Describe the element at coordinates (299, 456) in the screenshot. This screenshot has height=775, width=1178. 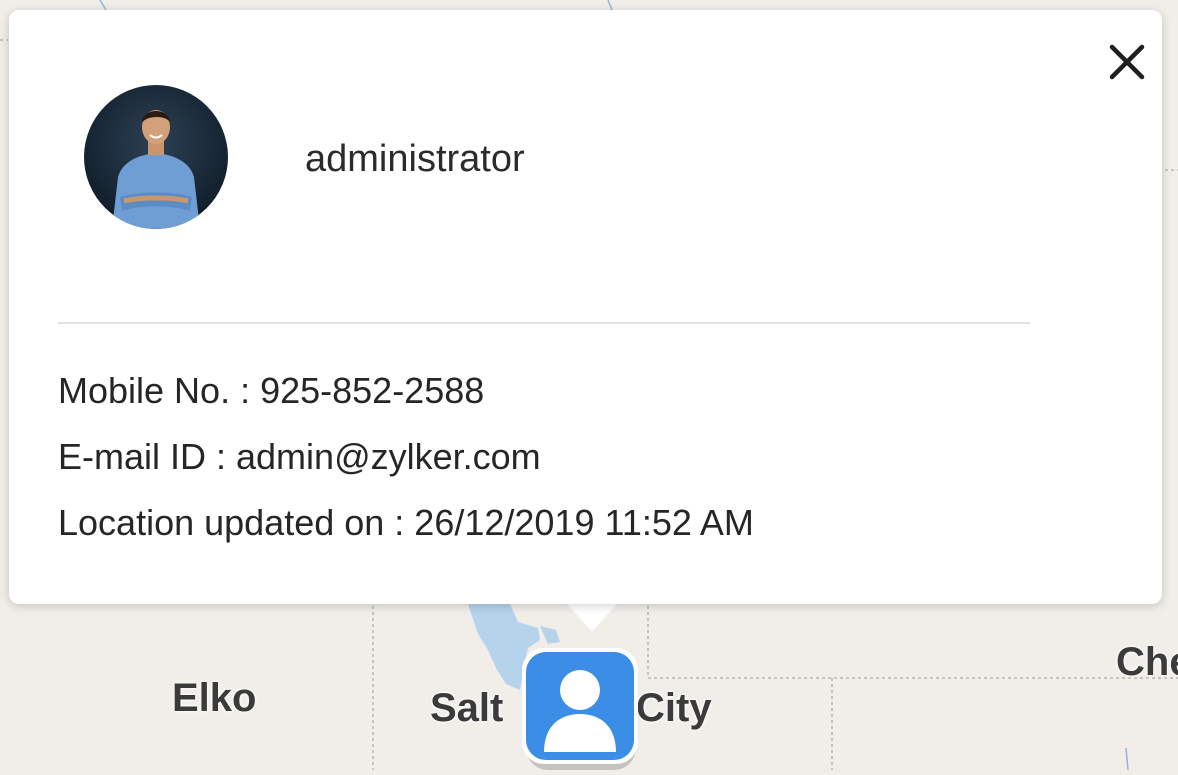
I see `email-id: E-mail ID : admin@zylker.com` at that location.